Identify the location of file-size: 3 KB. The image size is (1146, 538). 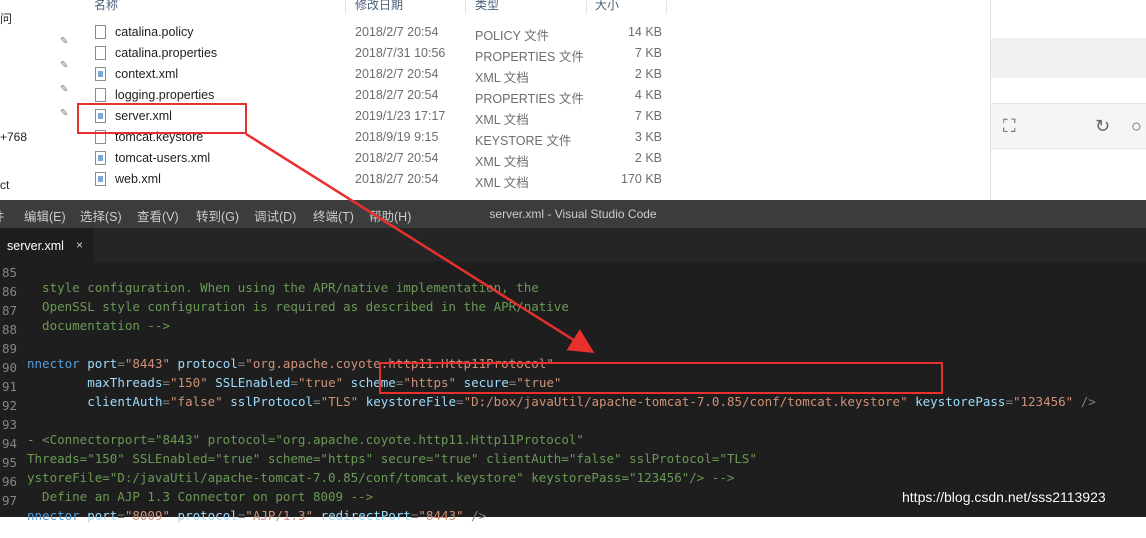
(648, 137).